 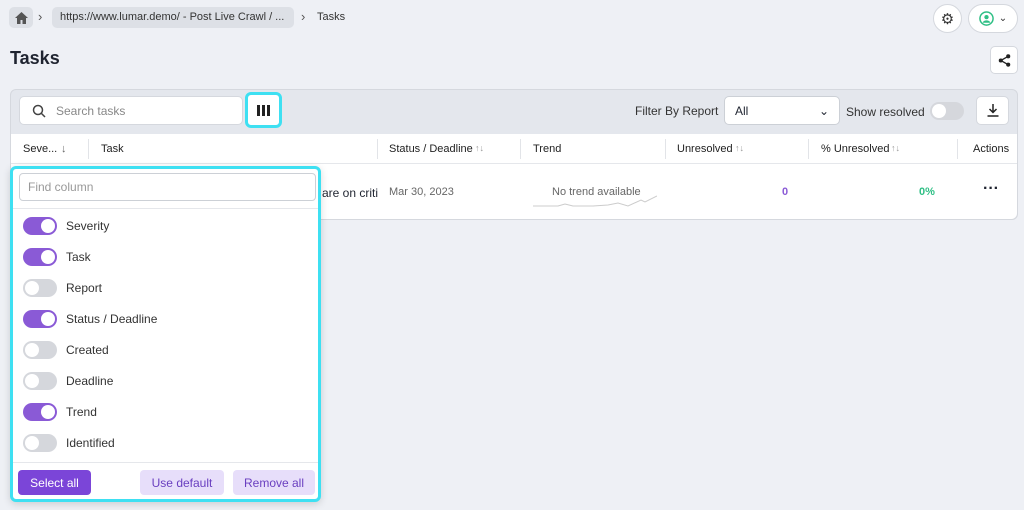 What do you see at coordinates (90, 443) in the screenshot?
I see `toggle-label: Identified` at bounding box center [90, 443].